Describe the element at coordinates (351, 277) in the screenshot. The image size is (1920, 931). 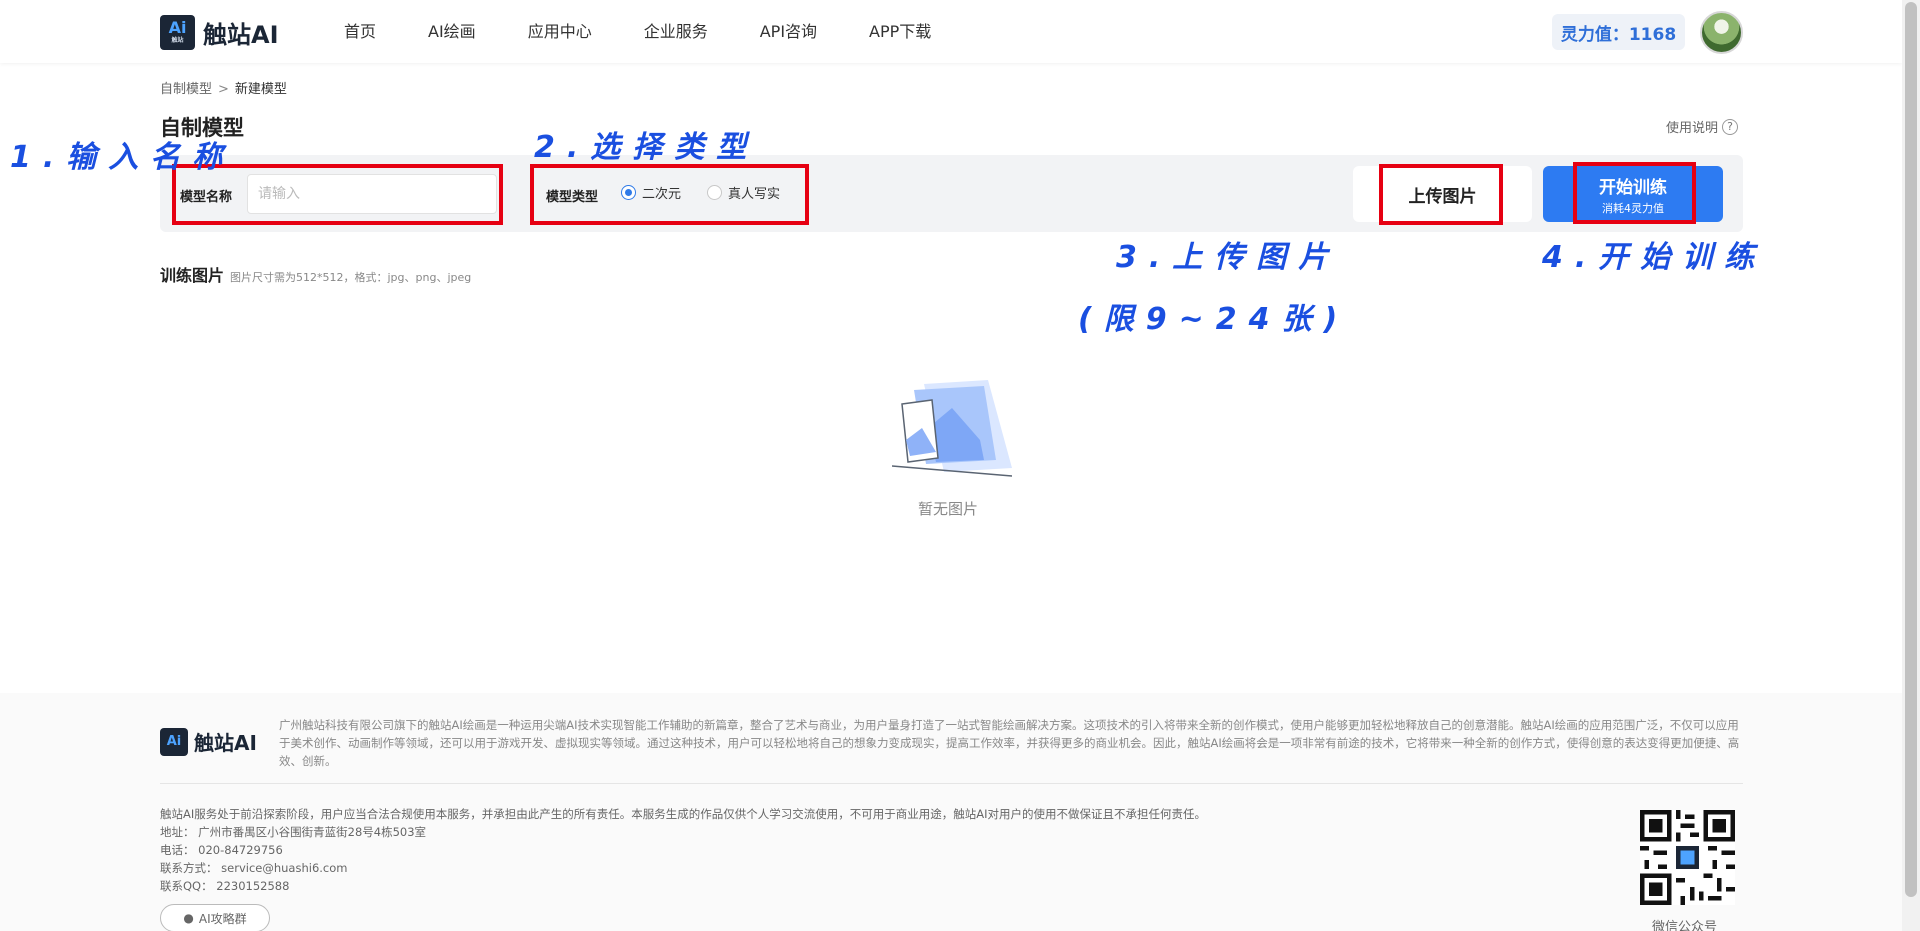
I see `training-images-hint: 图片尺寸需为512*512，格式：jpg、png、jpeg` at that location.